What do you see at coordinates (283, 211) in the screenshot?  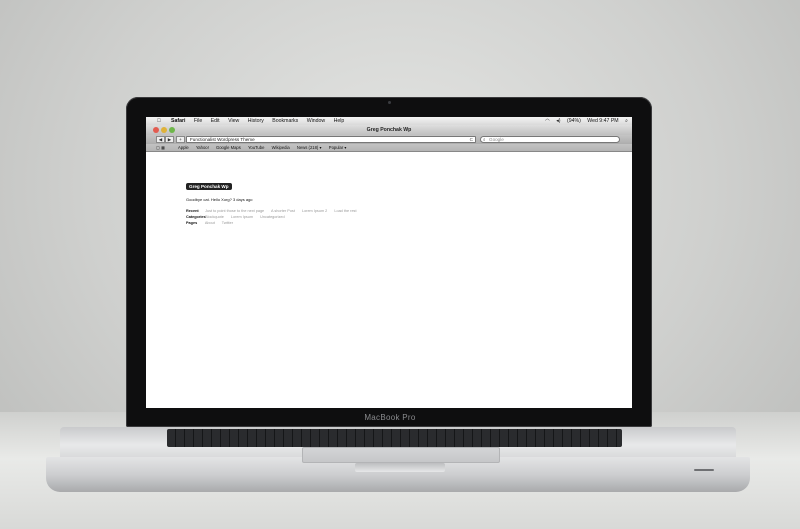 I see `recent-link: A shorter Post` at bounding box center [283, 211].